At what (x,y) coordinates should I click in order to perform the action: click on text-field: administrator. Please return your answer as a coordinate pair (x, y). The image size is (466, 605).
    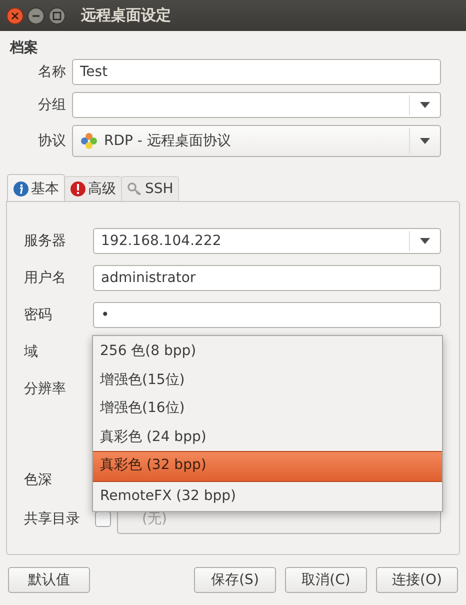
    Looking at the image, I should click on (267, 278).